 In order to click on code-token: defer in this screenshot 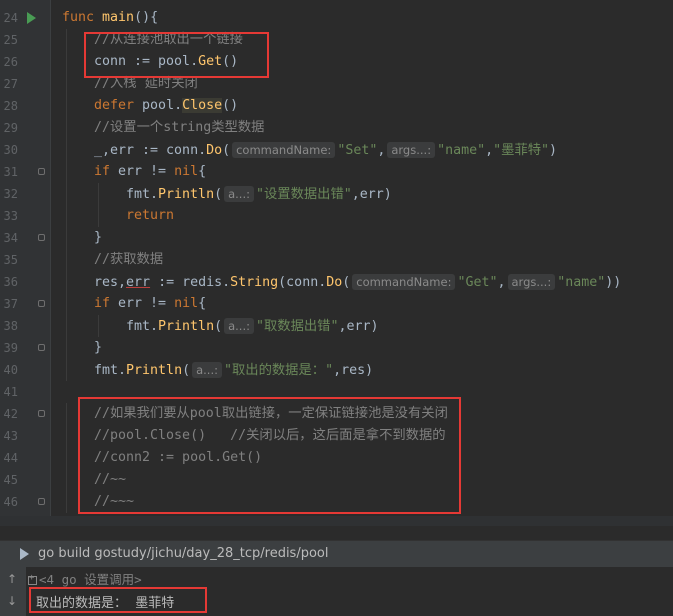, I will do `click(118, 105)`.